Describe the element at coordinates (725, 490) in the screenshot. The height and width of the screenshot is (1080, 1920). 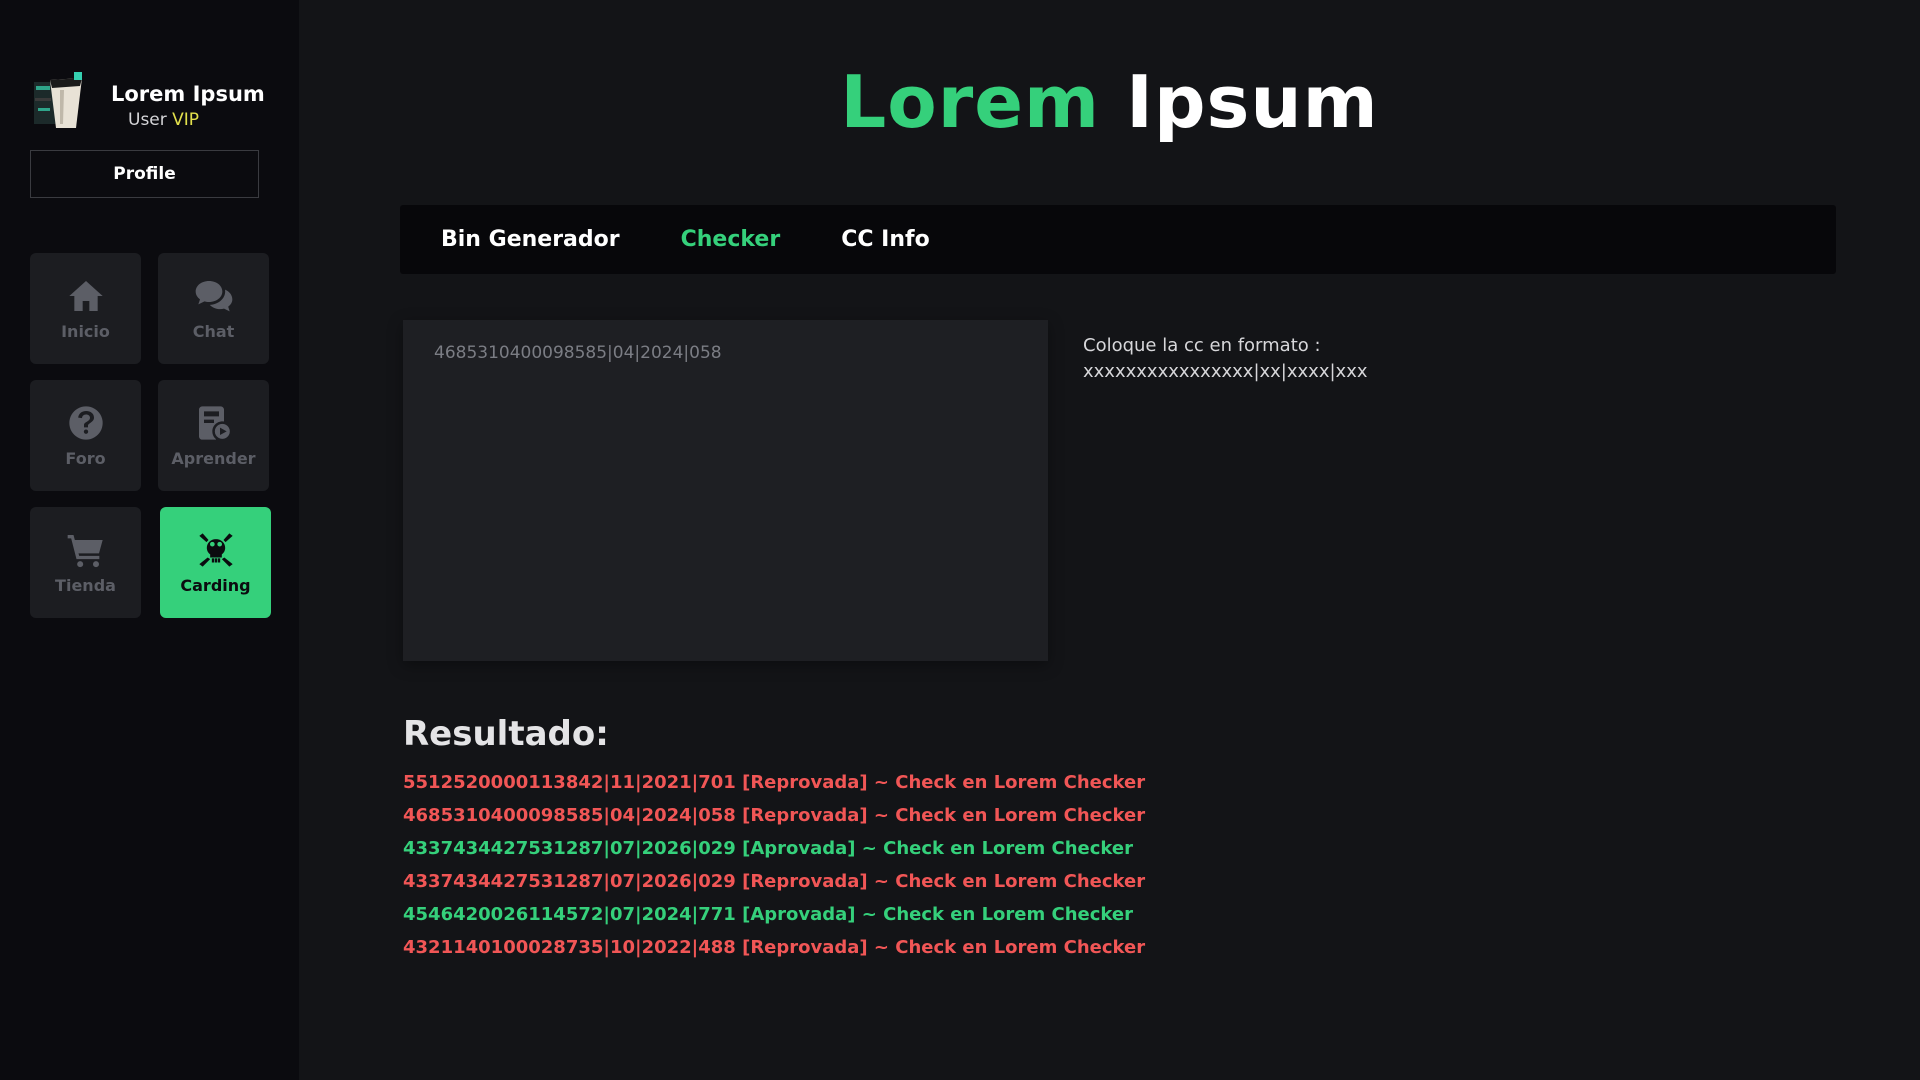
I see `cc-input` at that location.